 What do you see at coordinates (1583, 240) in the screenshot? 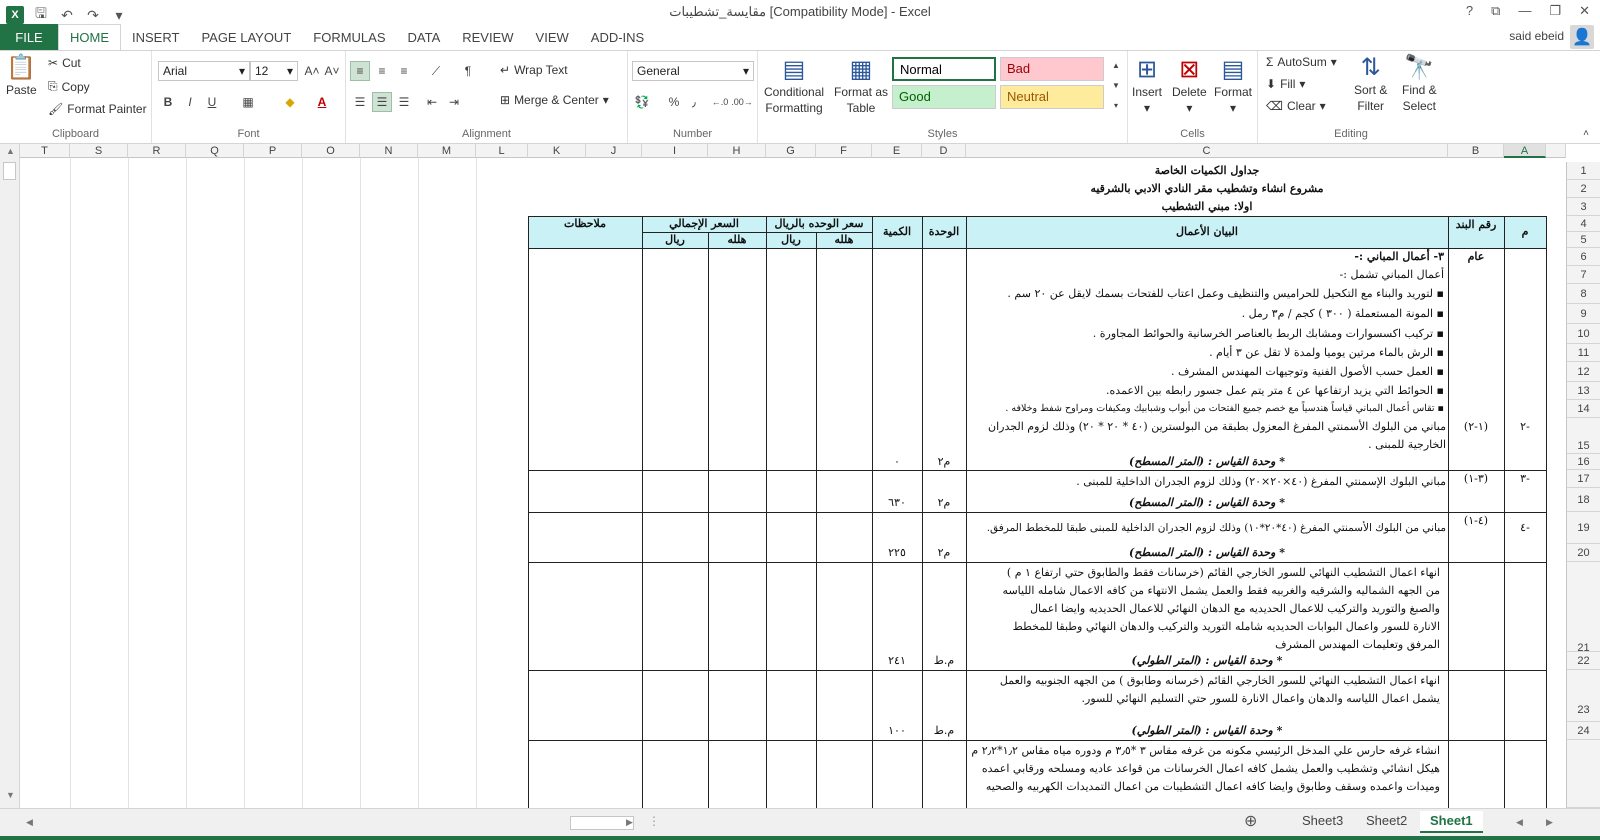
I see `row-header: 5` at bounding box center [1583, 240].